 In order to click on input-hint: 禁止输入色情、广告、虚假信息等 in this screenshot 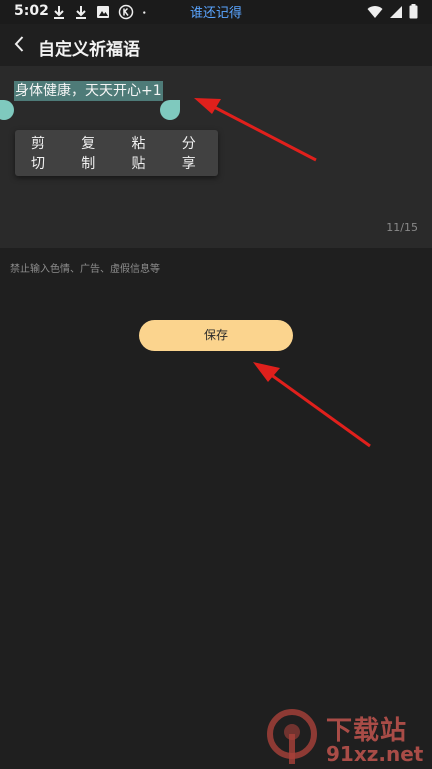, I will do `click(85, 269)`.